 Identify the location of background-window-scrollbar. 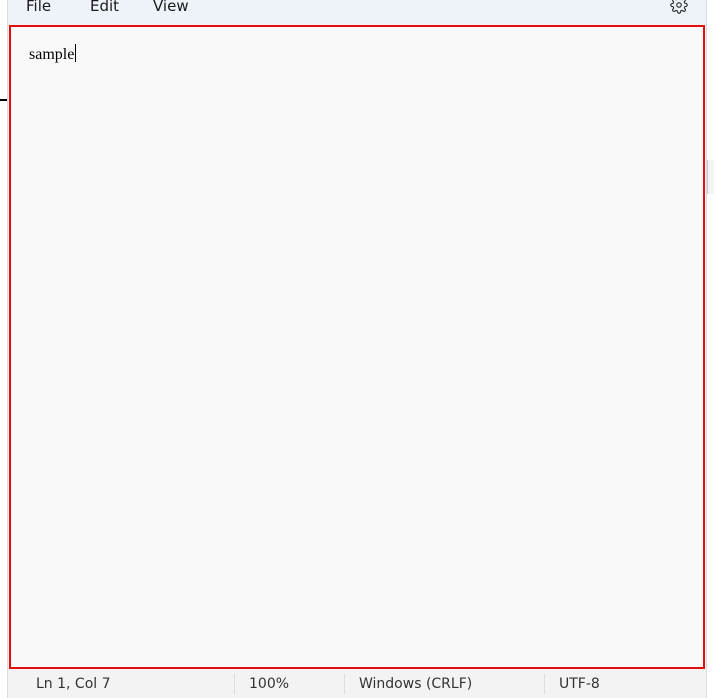
(710, 177).